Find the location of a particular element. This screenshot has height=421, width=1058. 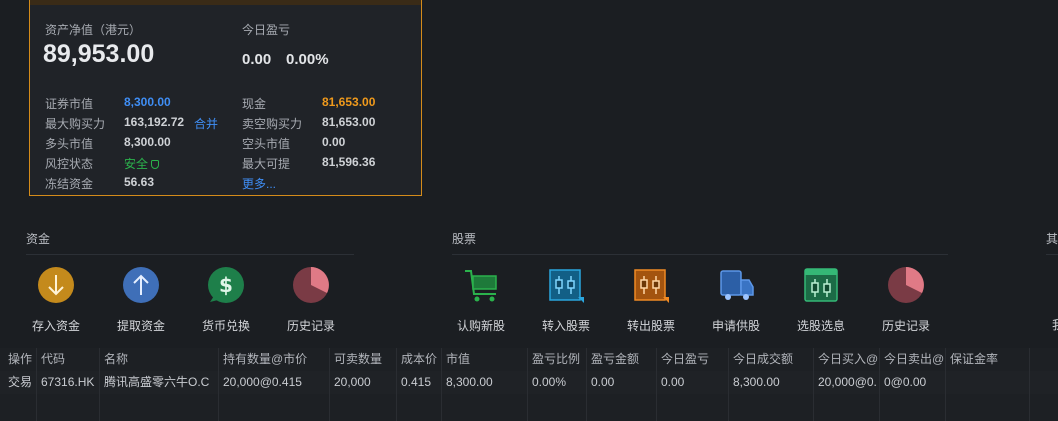

transfer-out-stock-button: 转出股票 is located at coordinates (651, 300).